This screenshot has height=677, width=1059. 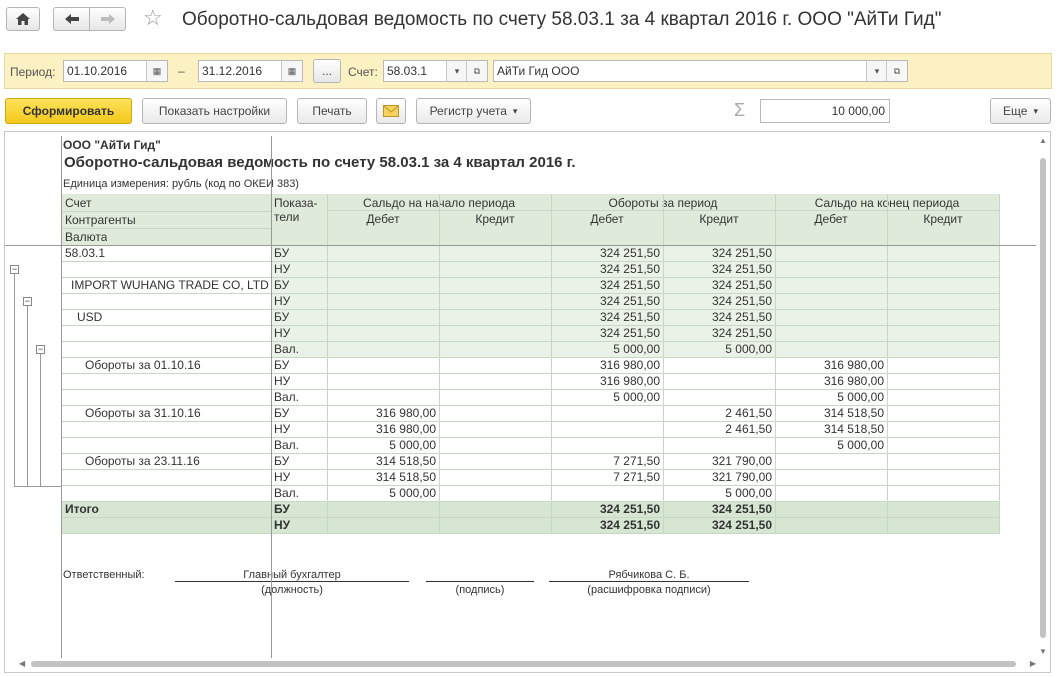 What do you see at coordinates (538, 71) in the screenshot?
I see `organization-value: АйТи Гид ООО` at bounding box center [538, 71].